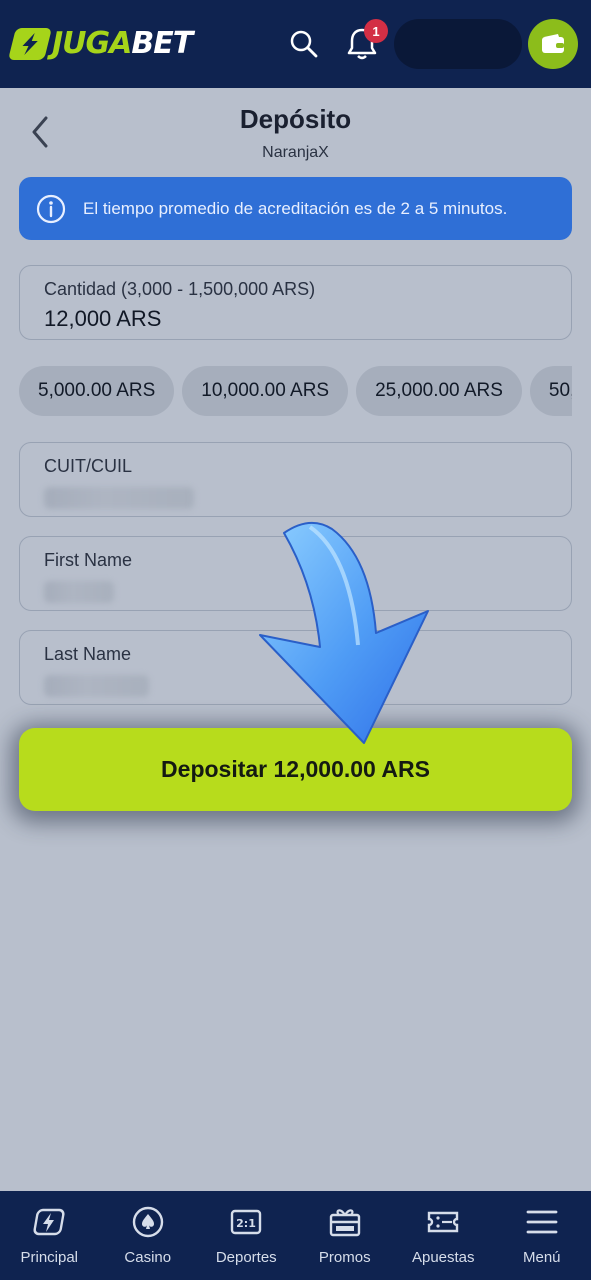 This screenshot has height=1280, width=591. What do you see at coordinates (344, 1257) in the screenshot?
I see `nav-label: Promos` at bounding box center [344, 1257].